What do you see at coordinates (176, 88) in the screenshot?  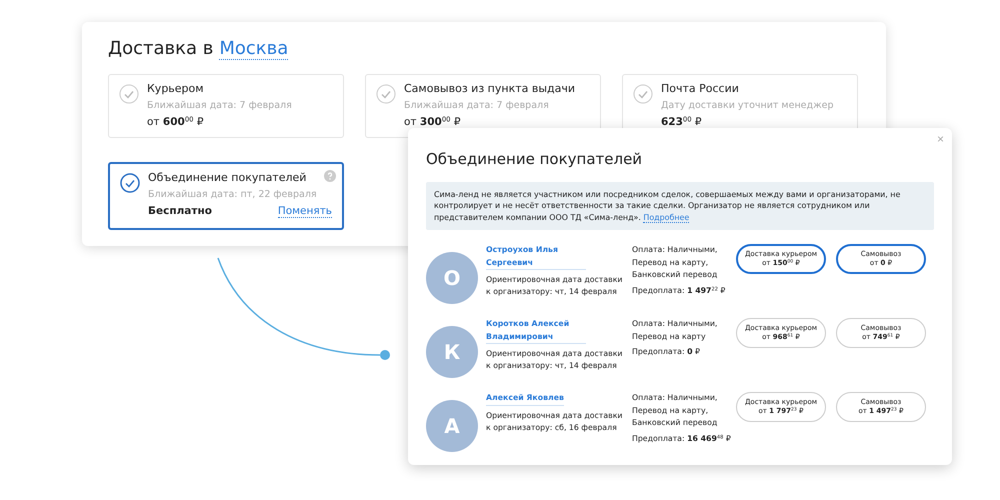 I see `option-name: Курьером` at bounding box center [176, 88].